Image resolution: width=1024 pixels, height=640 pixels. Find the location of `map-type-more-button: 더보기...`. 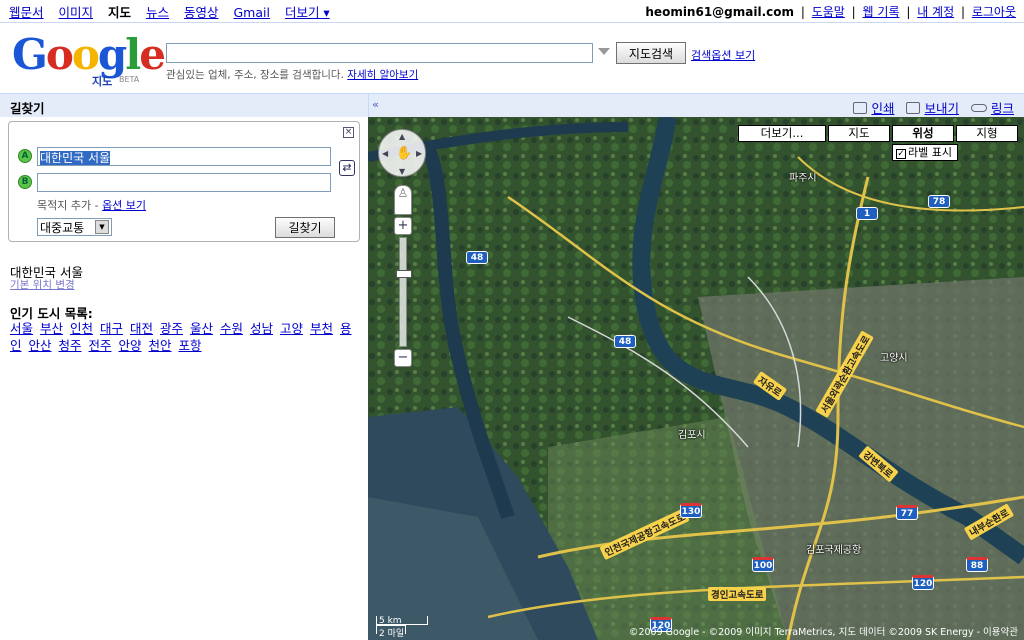

map-type-more-button: 더보기... is located at coordinates (782, 133).